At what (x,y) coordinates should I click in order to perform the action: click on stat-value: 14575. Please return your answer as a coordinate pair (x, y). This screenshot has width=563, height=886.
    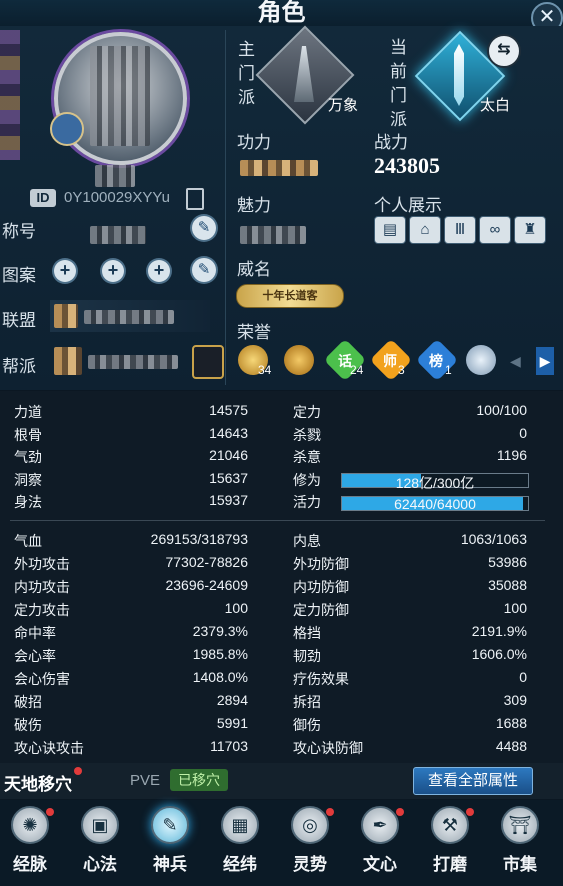
    Looking at the image, I should click on (228, 410).